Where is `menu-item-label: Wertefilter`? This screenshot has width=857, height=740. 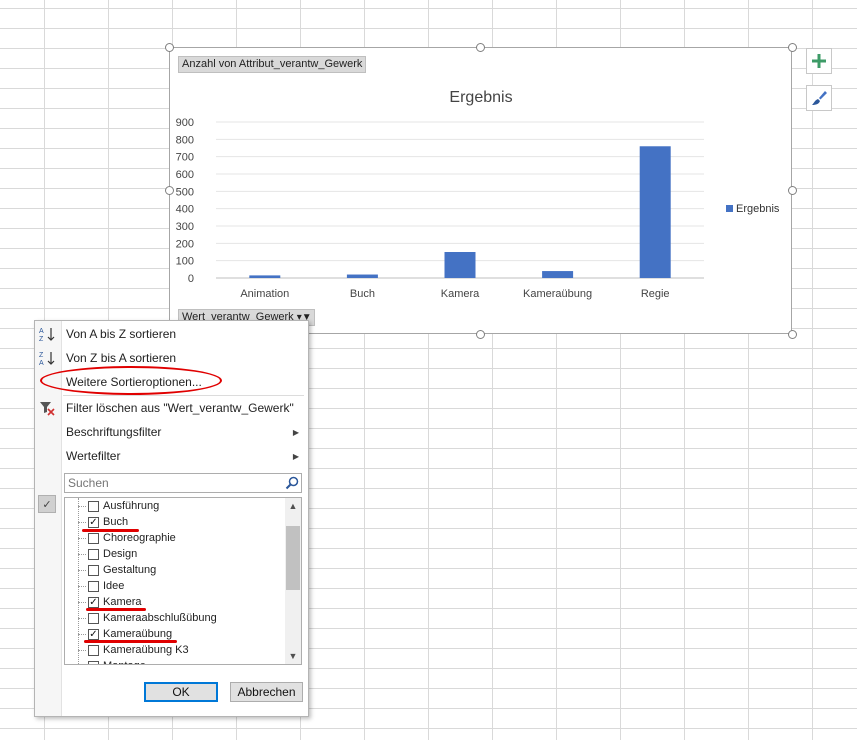
menu-item-label: Wertefilter is located at coordinates (93, 456).